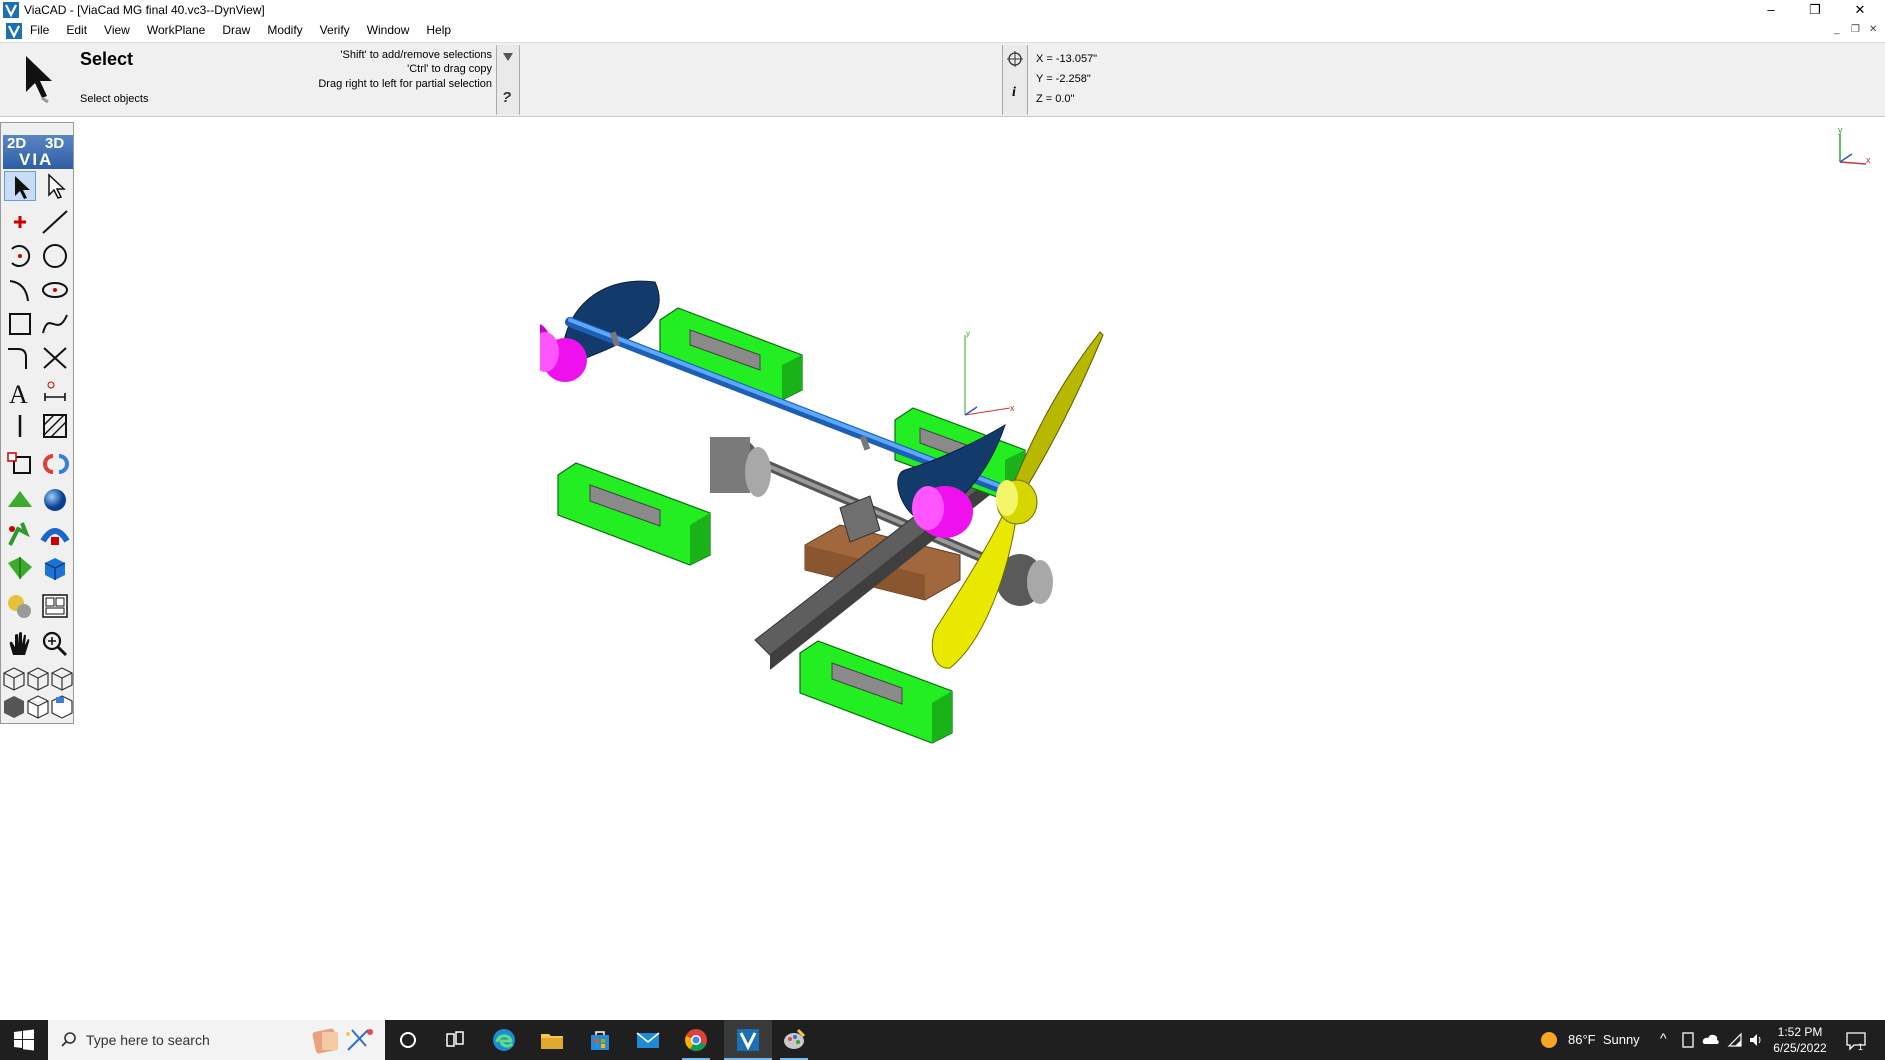 The height and width of the screenshot is (1060, 1885). Describe the element at coordinates (20, 568) in the screenshot. I see `loft-tool-icon` at that location.